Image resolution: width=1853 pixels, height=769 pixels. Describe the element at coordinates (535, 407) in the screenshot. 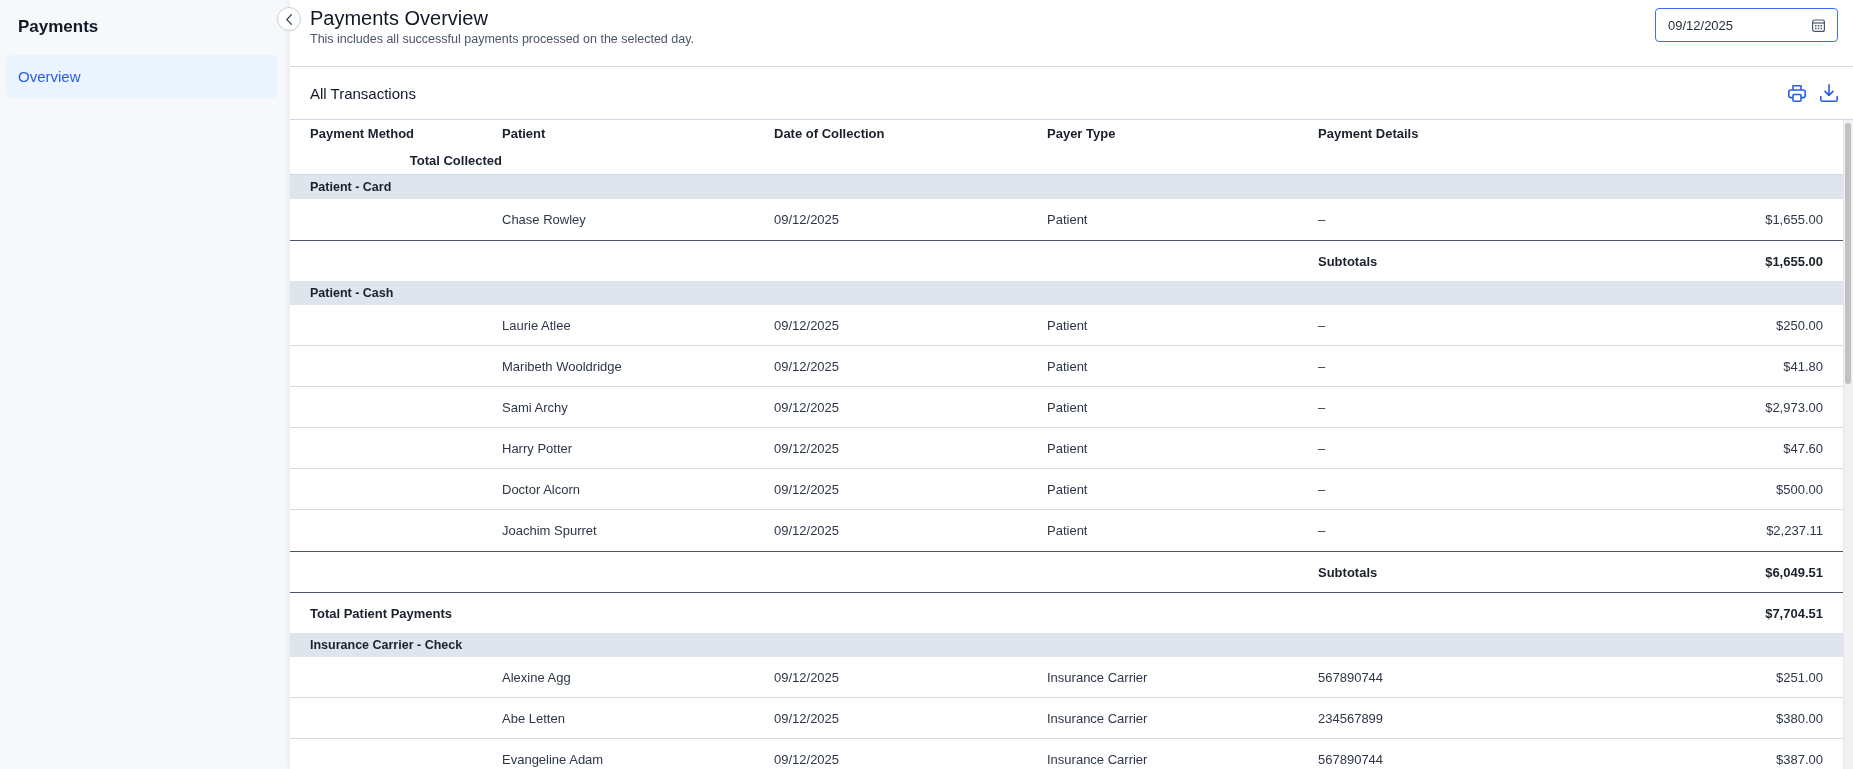

I see `table-cell: Sami Archy` at that location.